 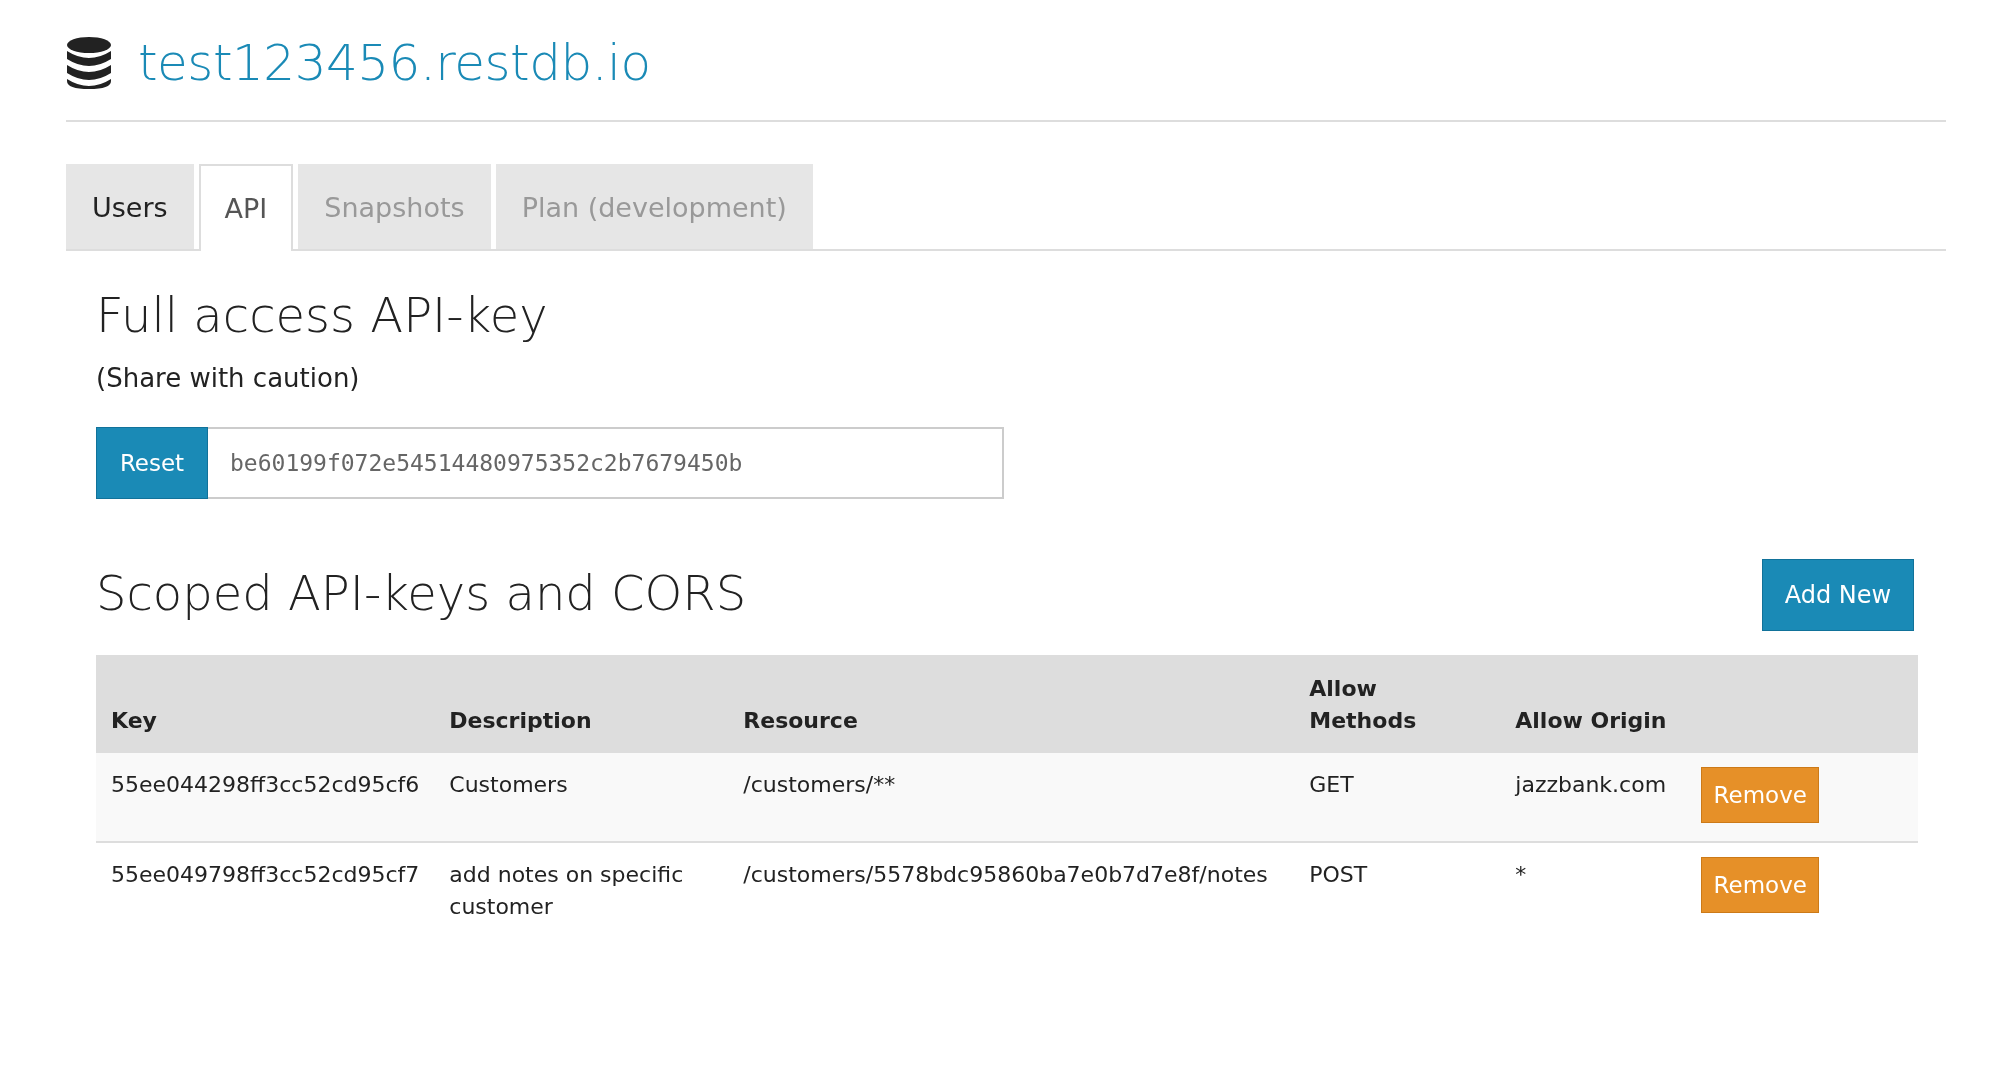 What do you see at coordinates (1838, 595) in the screenshot?
I see `add-new-button: Add New` at bounding box center [1838, 595].